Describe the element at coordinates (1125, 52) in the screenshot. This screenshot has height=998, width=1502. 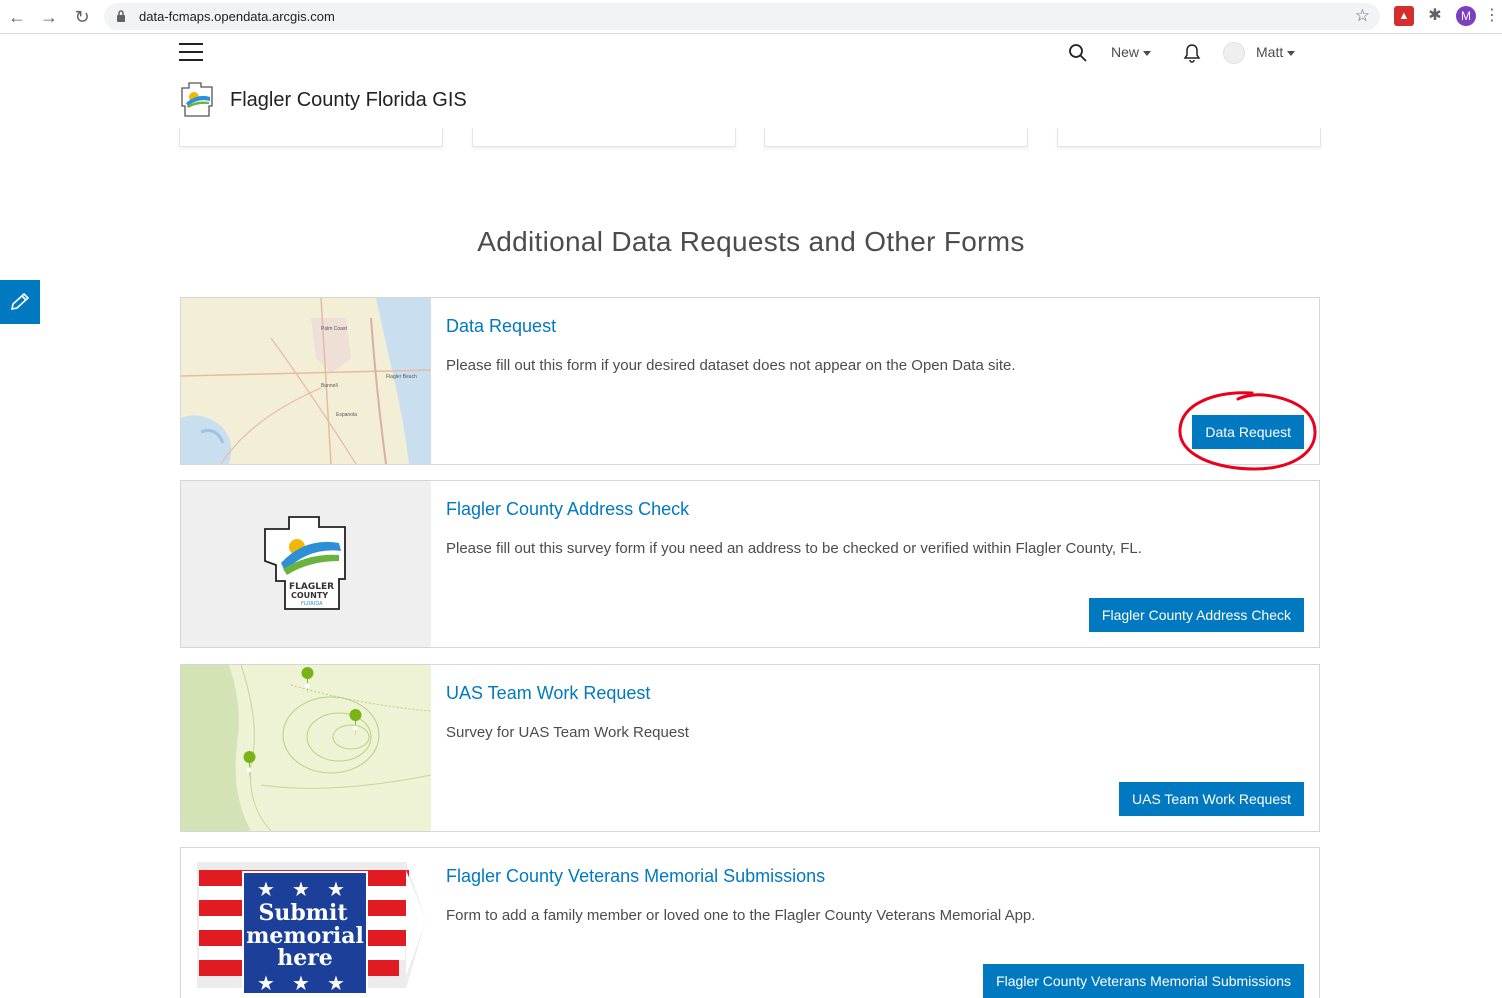
I see `new-label: New` at that location.